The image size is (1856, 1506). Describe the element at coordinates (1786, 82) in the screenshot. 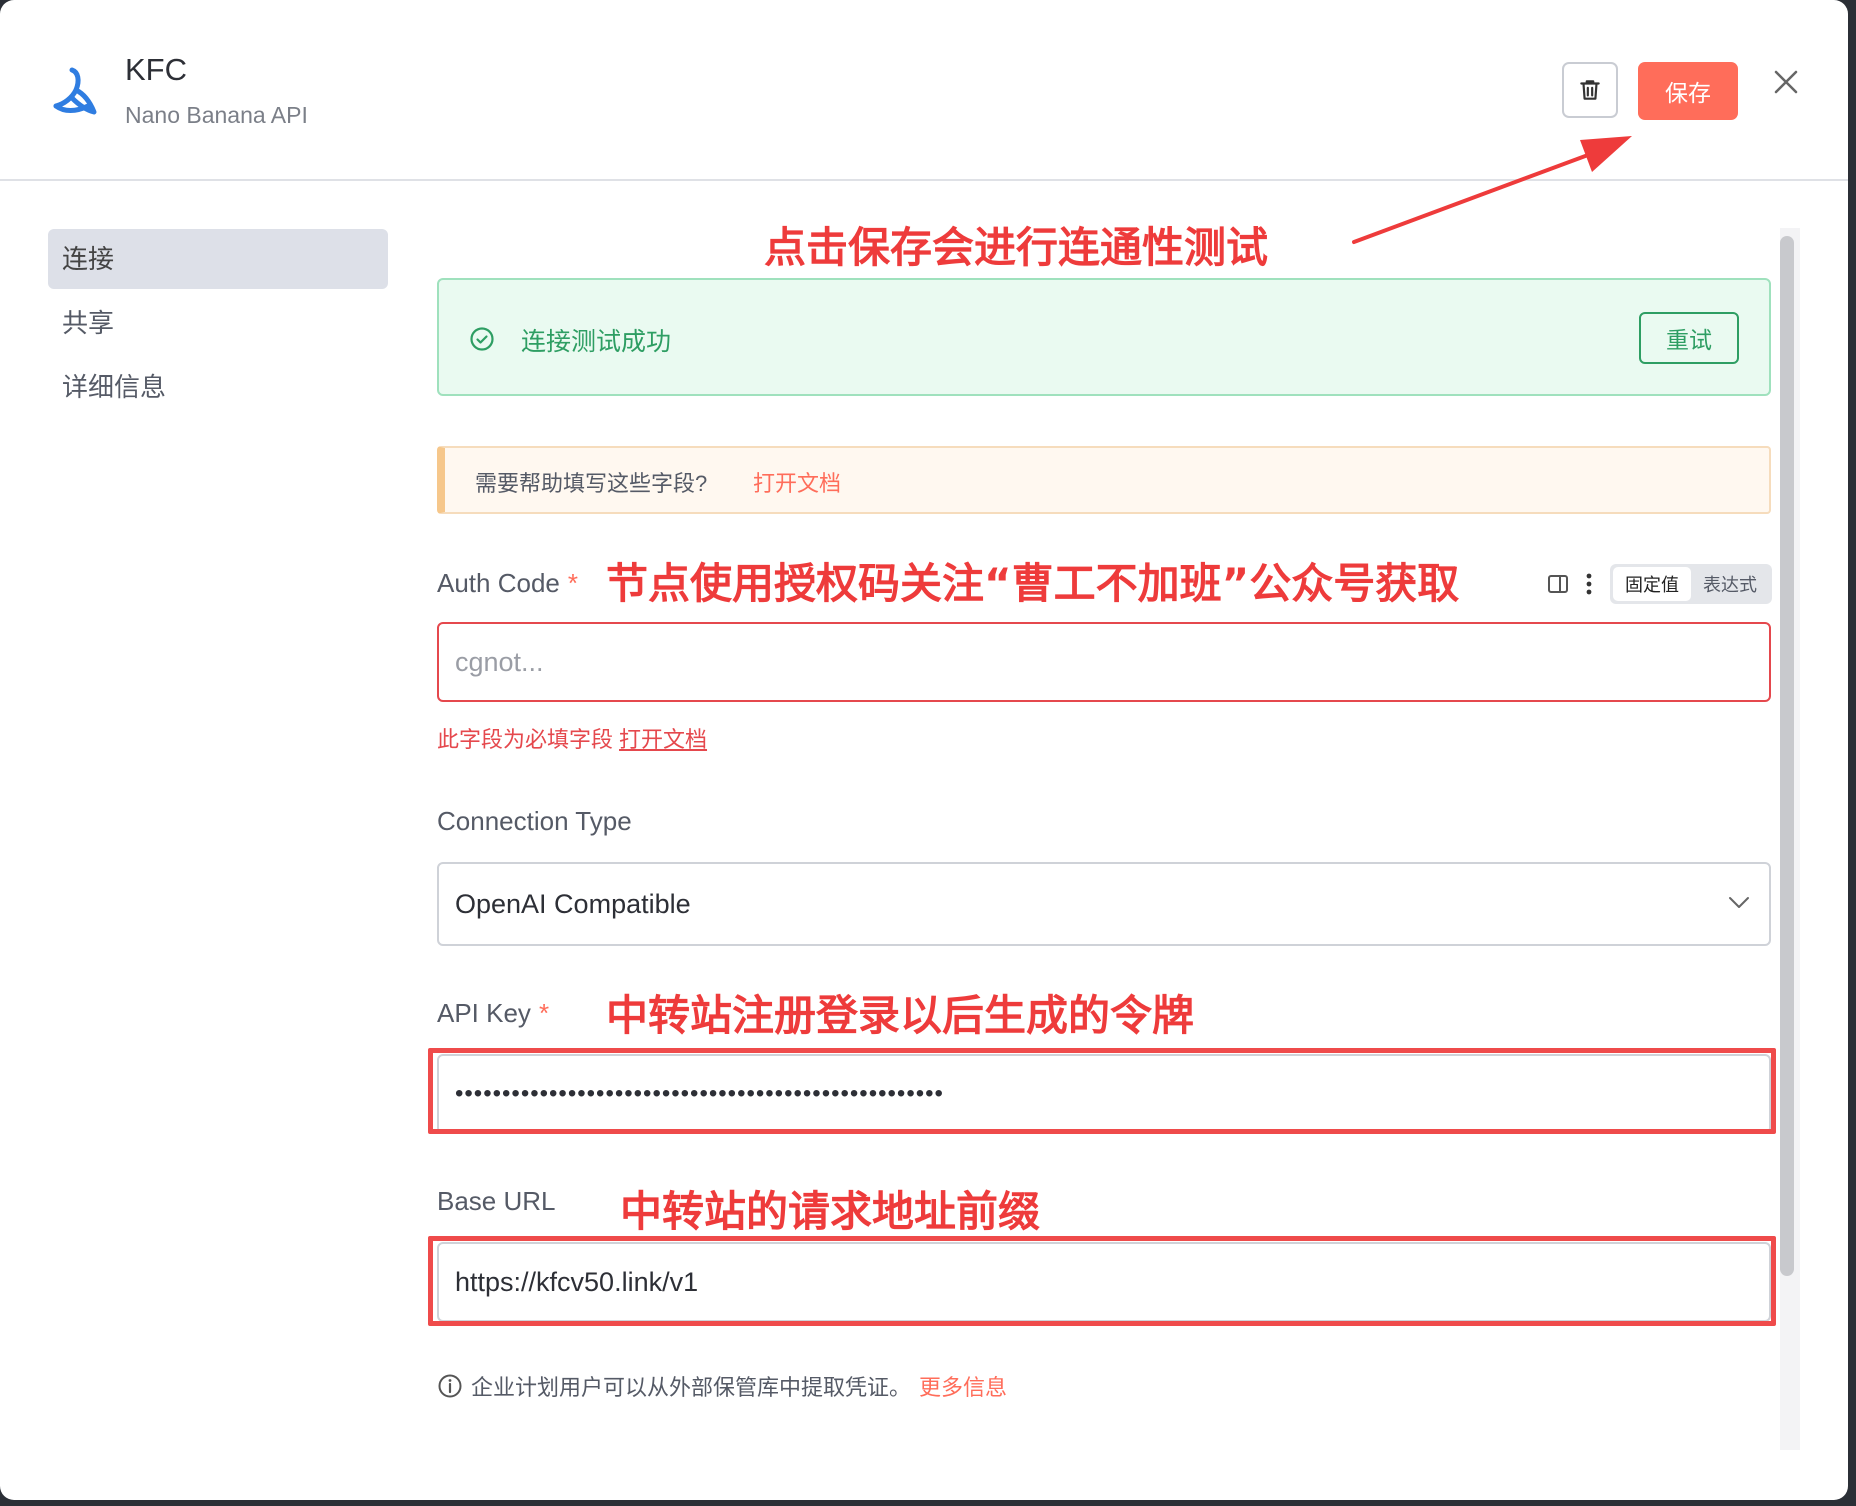

I see `close-icon` at that location.